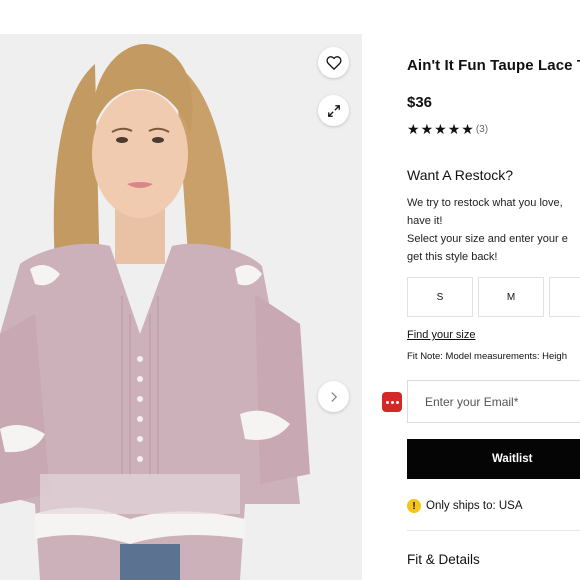  Describe the element at coordinates (441, 335) in the screenshot. I see `find-your-size-link: Find your size` at that location.